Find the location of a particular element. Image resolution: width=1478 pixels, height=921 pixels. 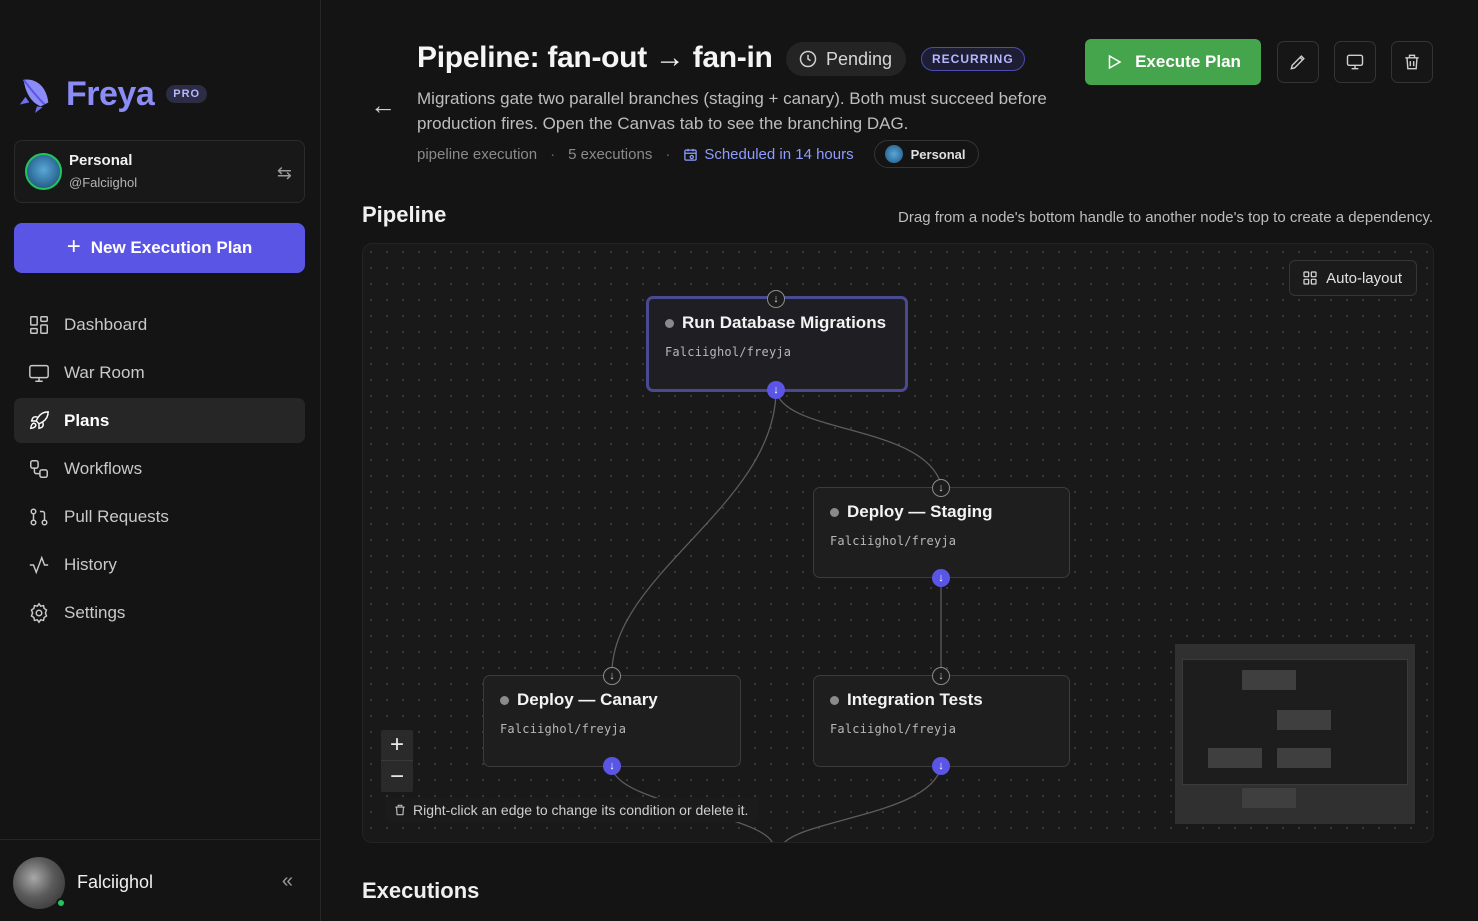

node-title: Run Database Migrations is located at coordinates (775, 323).